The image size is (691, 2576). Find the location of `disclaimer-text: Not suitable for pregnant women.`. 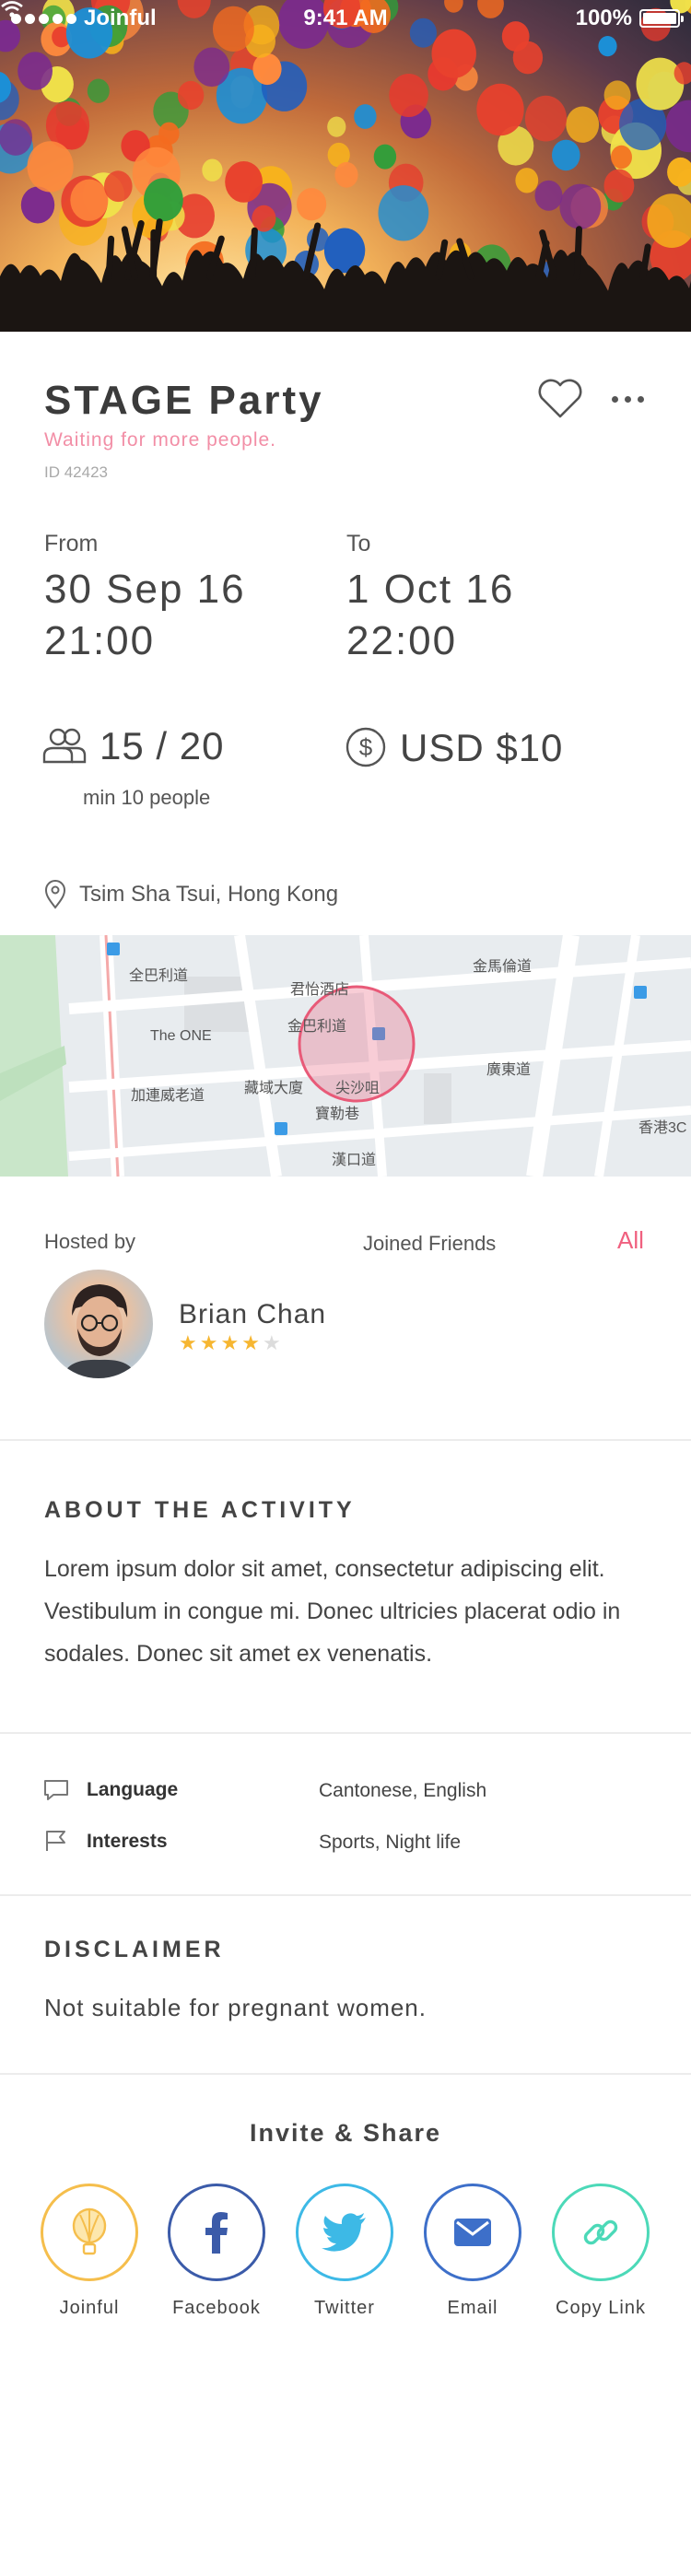

disclaimer-text: Not suitable for pregnant women. is located at coordinates (235, 2008).